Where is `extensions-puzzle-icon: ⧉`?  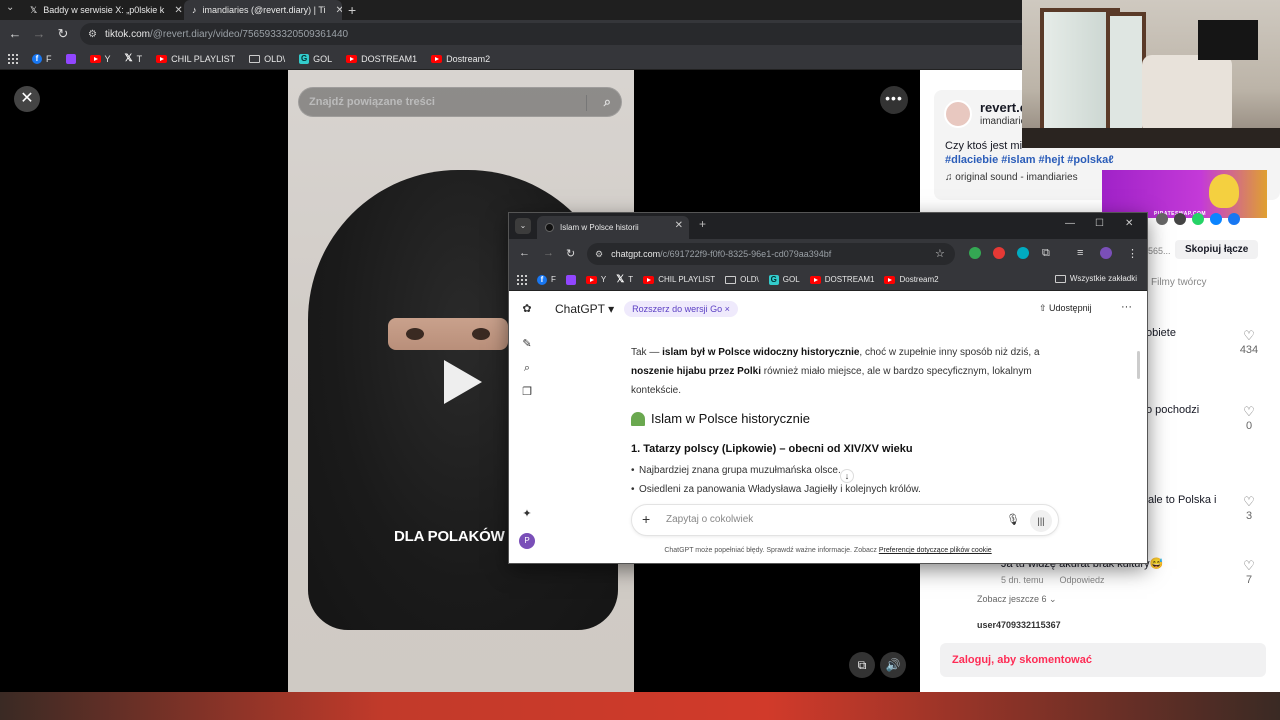 extensions-puzzle-icon: ⧉ is located at coordinates (1046, 253).